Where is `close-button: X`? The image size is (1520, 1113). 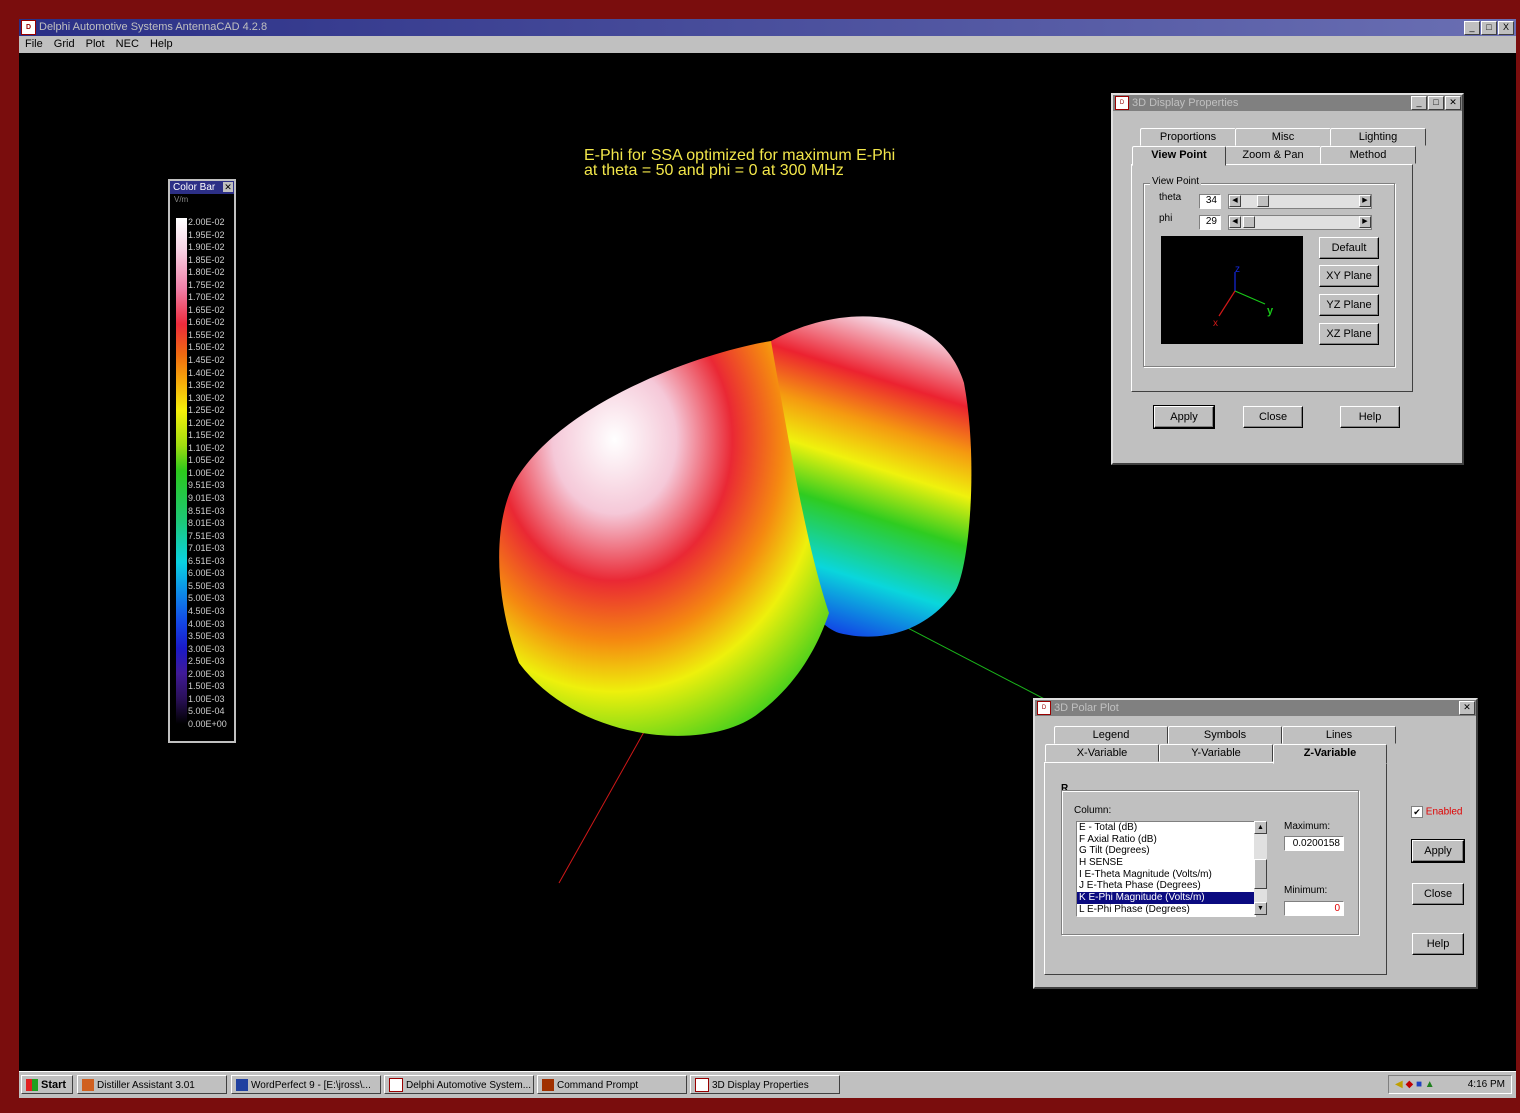
close-button: X is located at coordinates (1506, 28).